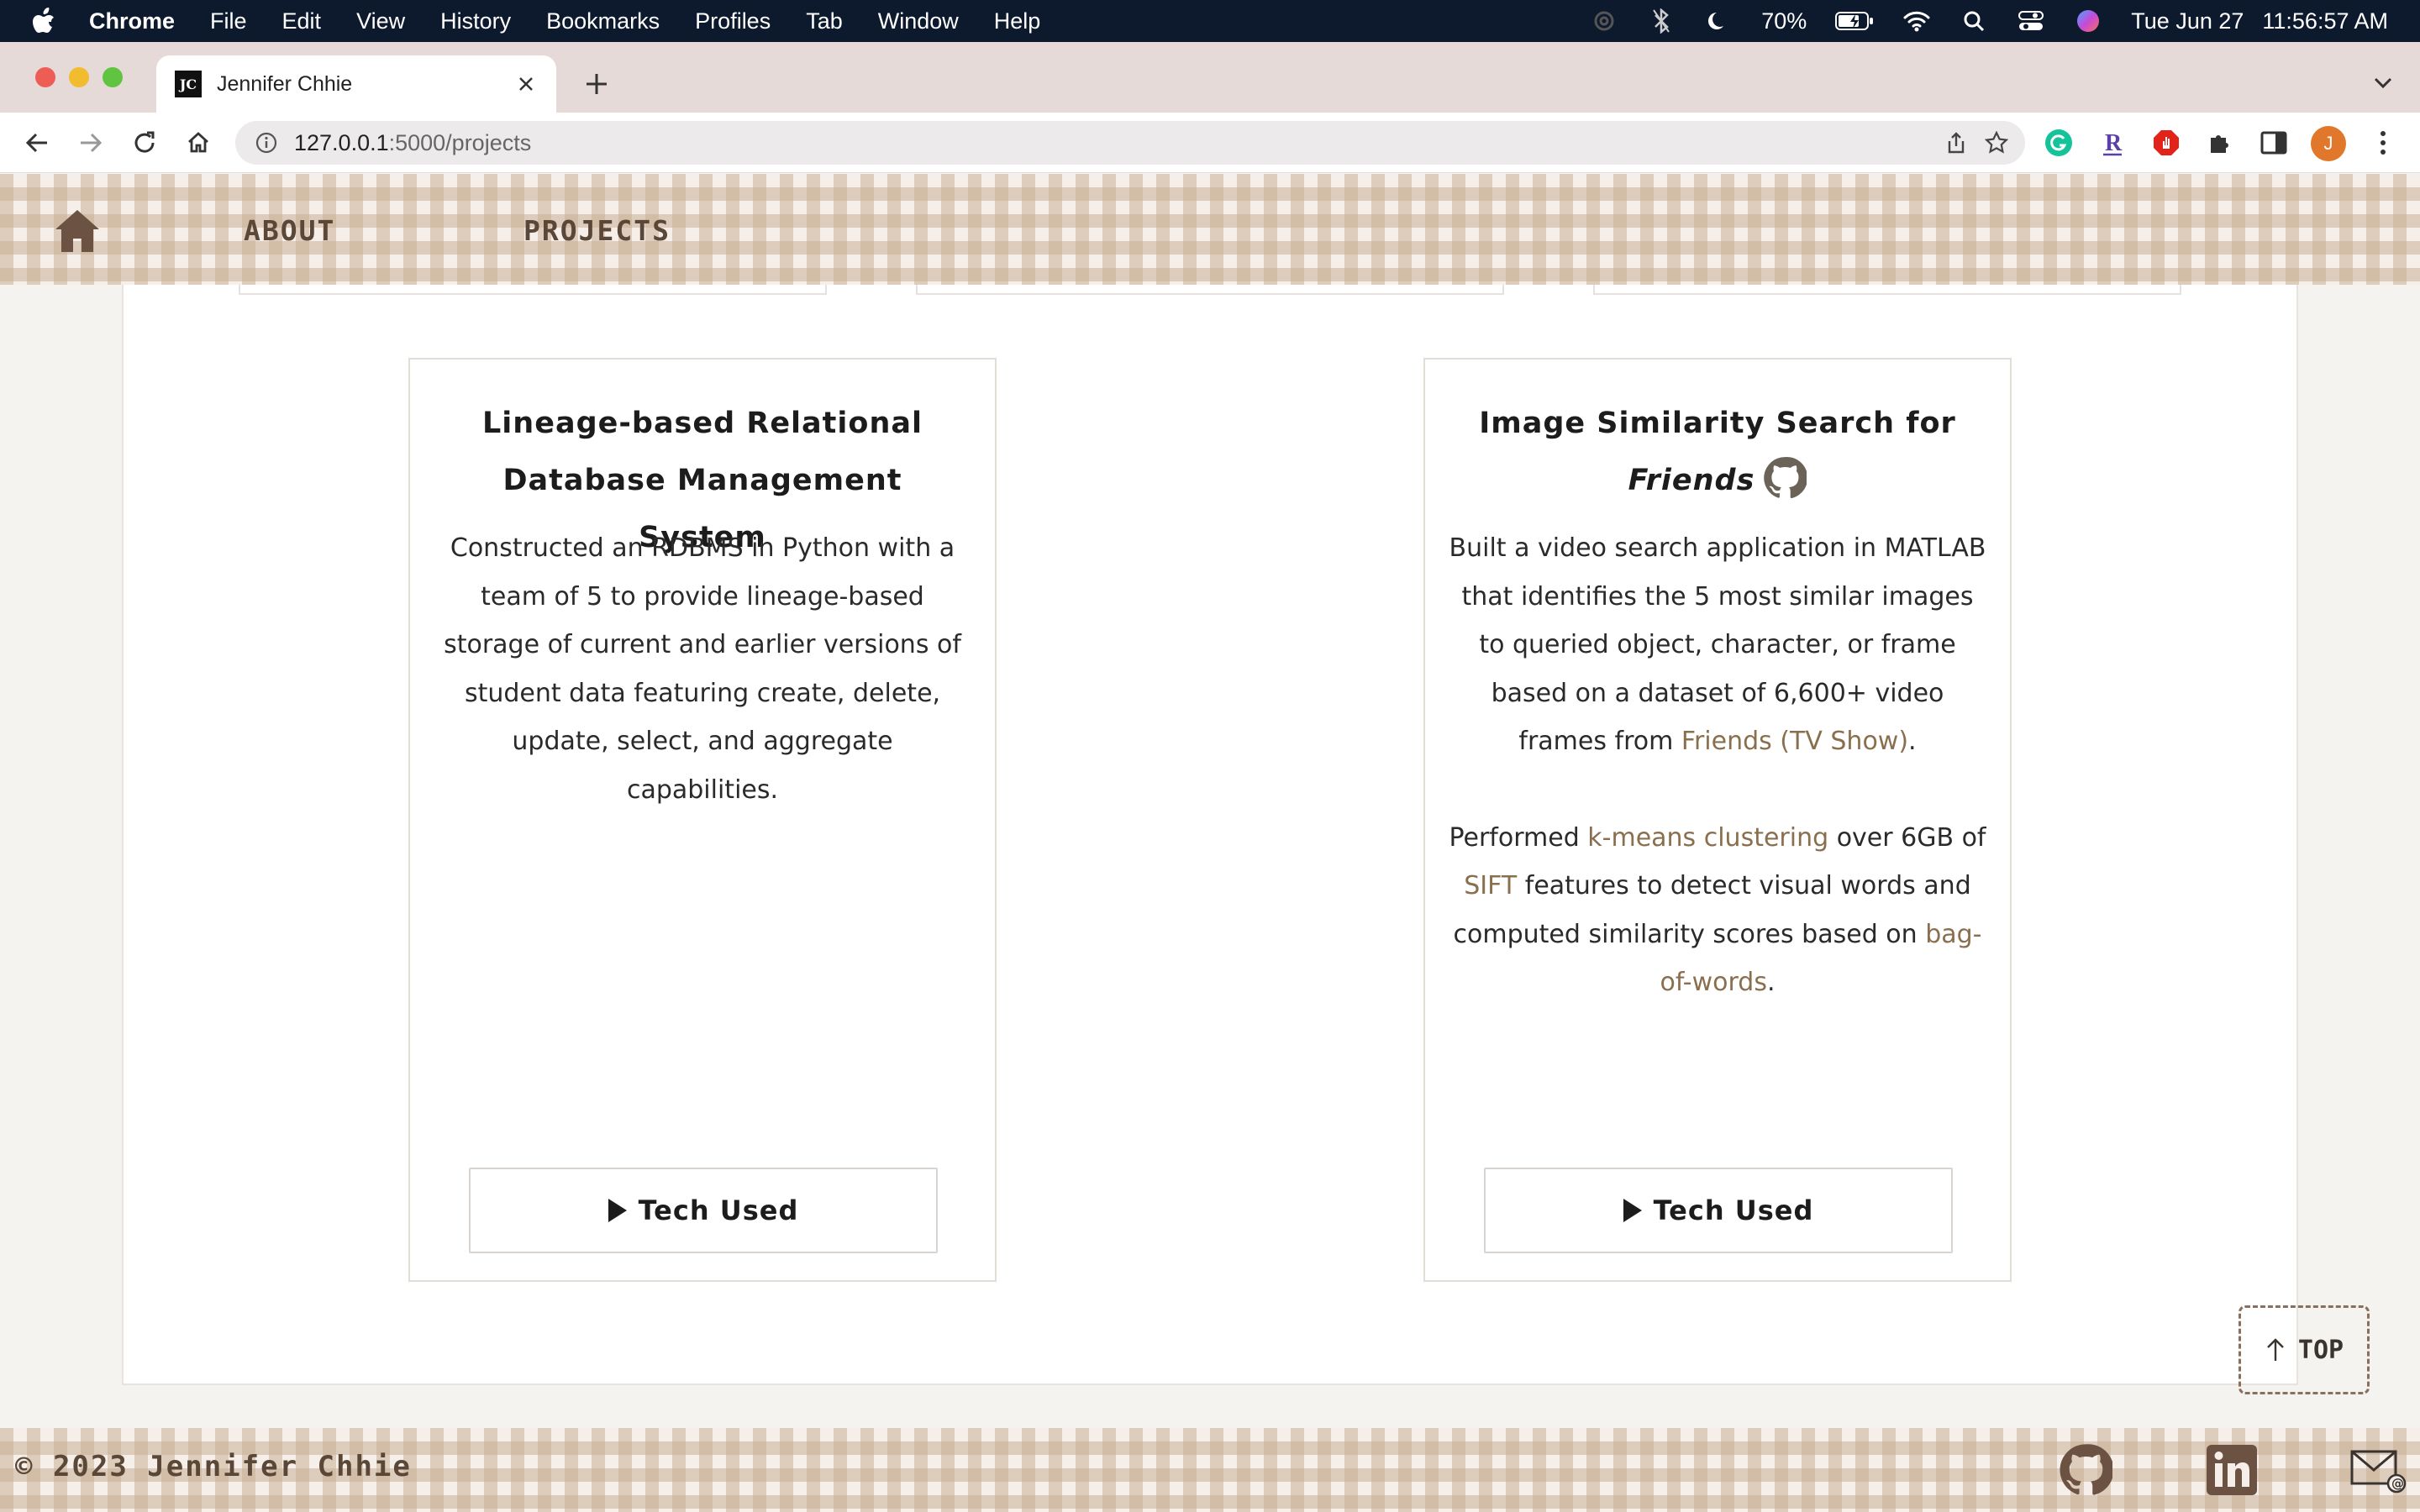 This screenshot has height=1512, width=2420. Describe the element at coordinates (302, 21) in the screenshot. I see `menu-edit: Edit` at that location.